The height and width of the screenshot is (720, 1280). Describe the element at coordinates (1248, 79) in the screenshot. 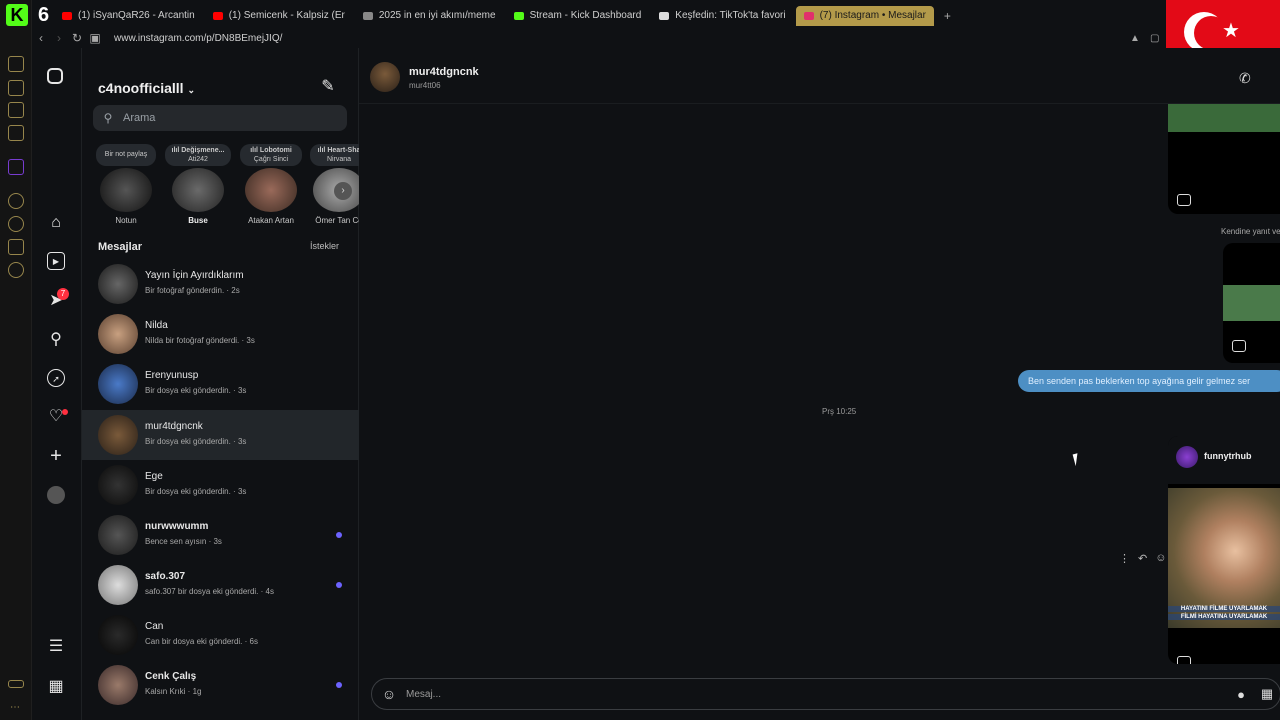

I see `phone-icon: ✆` at that location.